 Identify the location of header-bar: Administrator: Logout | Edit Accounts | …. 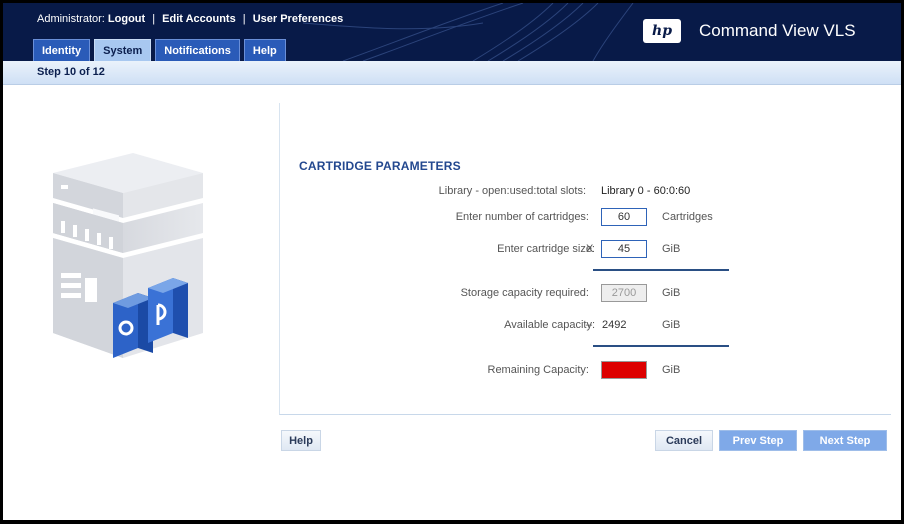
(452, 32).